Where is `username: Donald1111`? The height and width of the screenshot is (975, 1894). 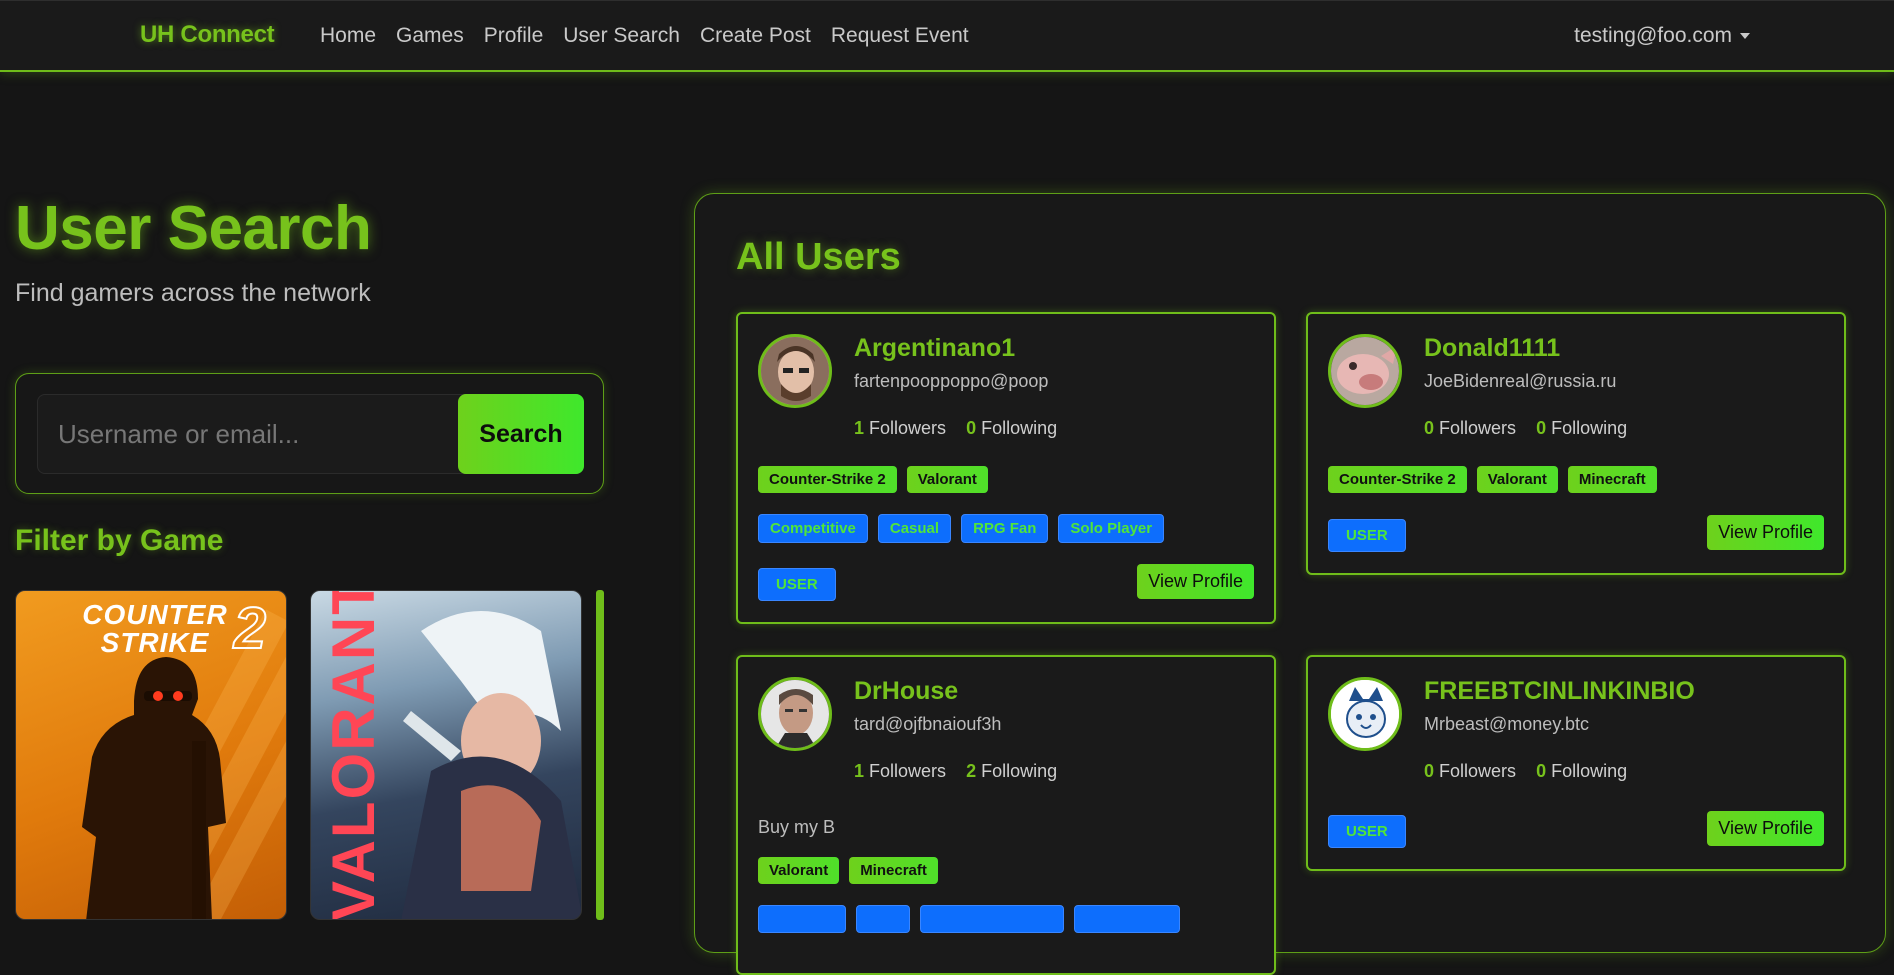
username: Donald1111 is located at coordinates (1492, 348).